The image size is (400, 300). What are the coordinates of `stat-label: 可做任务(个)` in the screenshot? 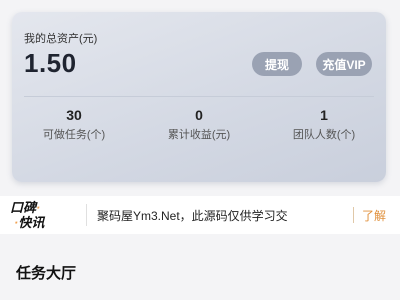 It's located at (74, 135).